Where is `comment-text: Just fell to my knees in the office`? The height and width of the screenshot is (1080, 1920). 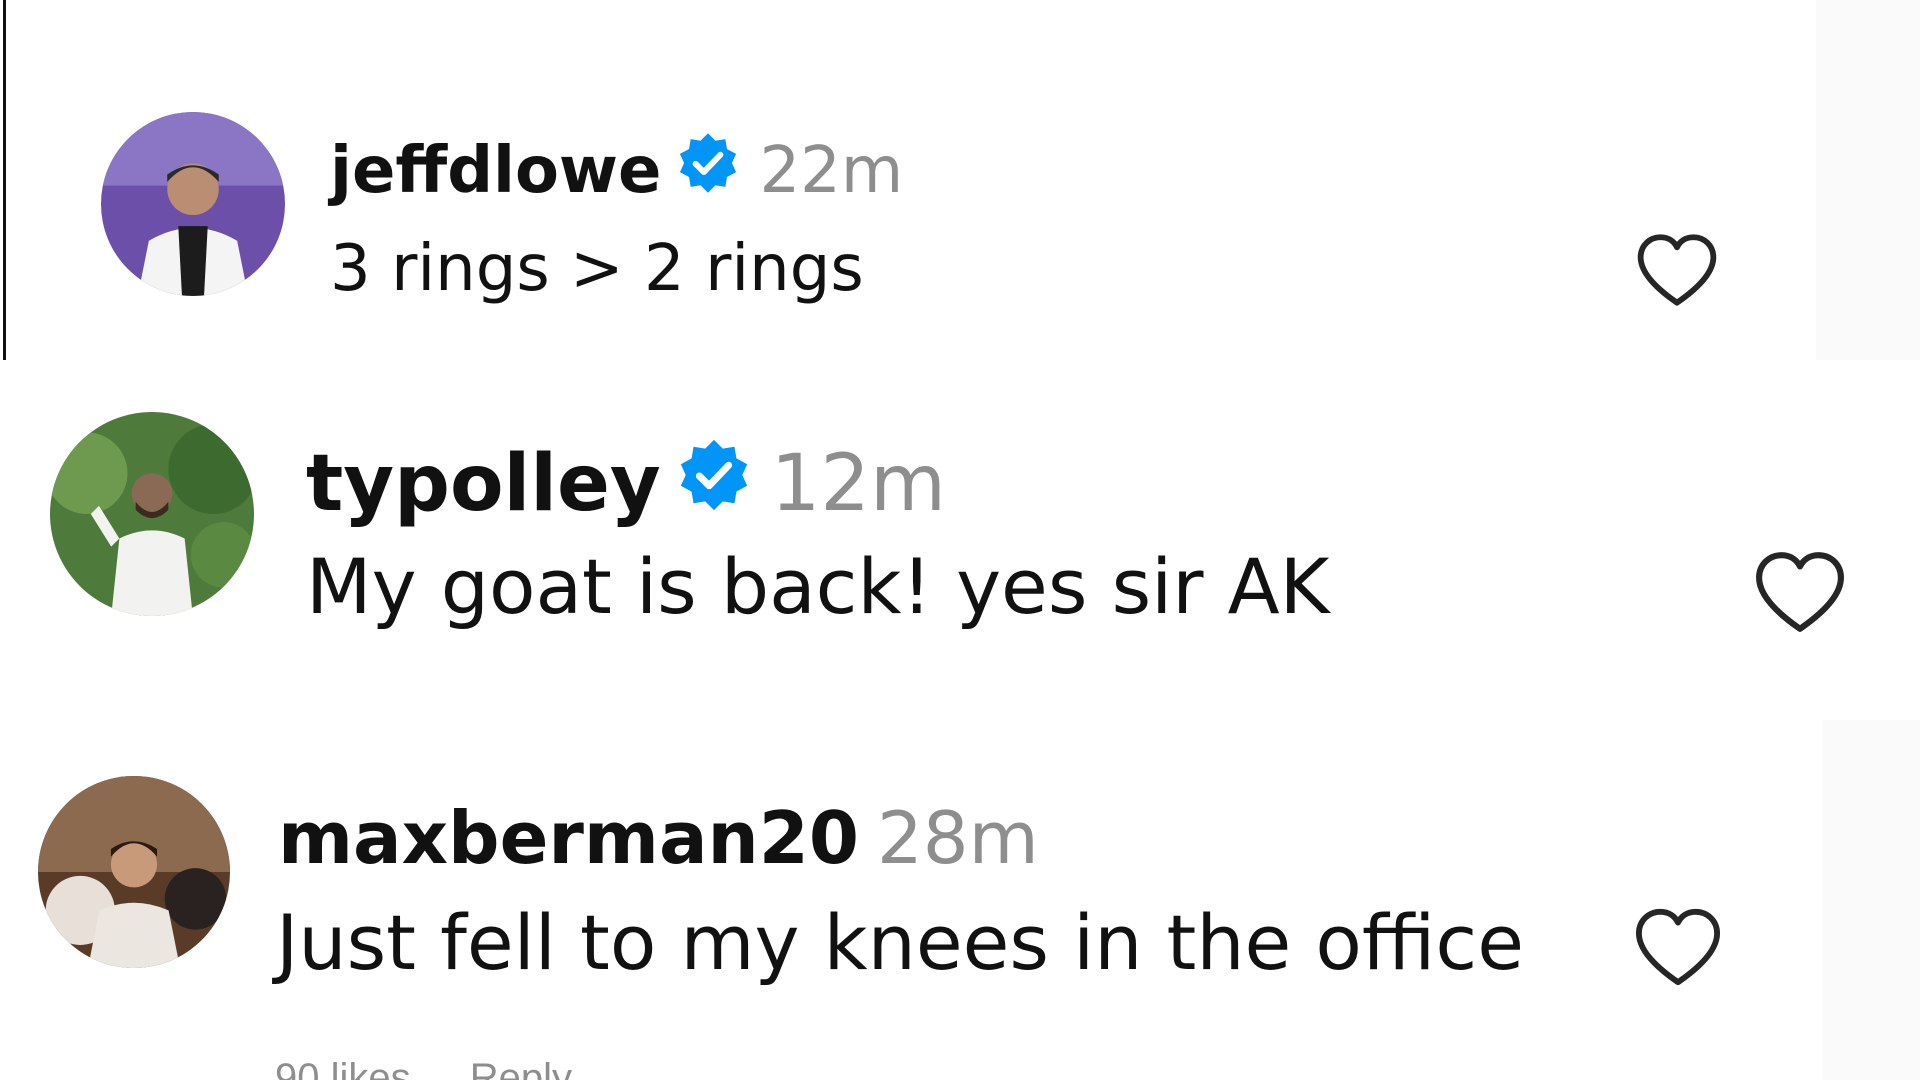 comment-text: Just fell to my knees in the office is located at coordinates (900, 942).